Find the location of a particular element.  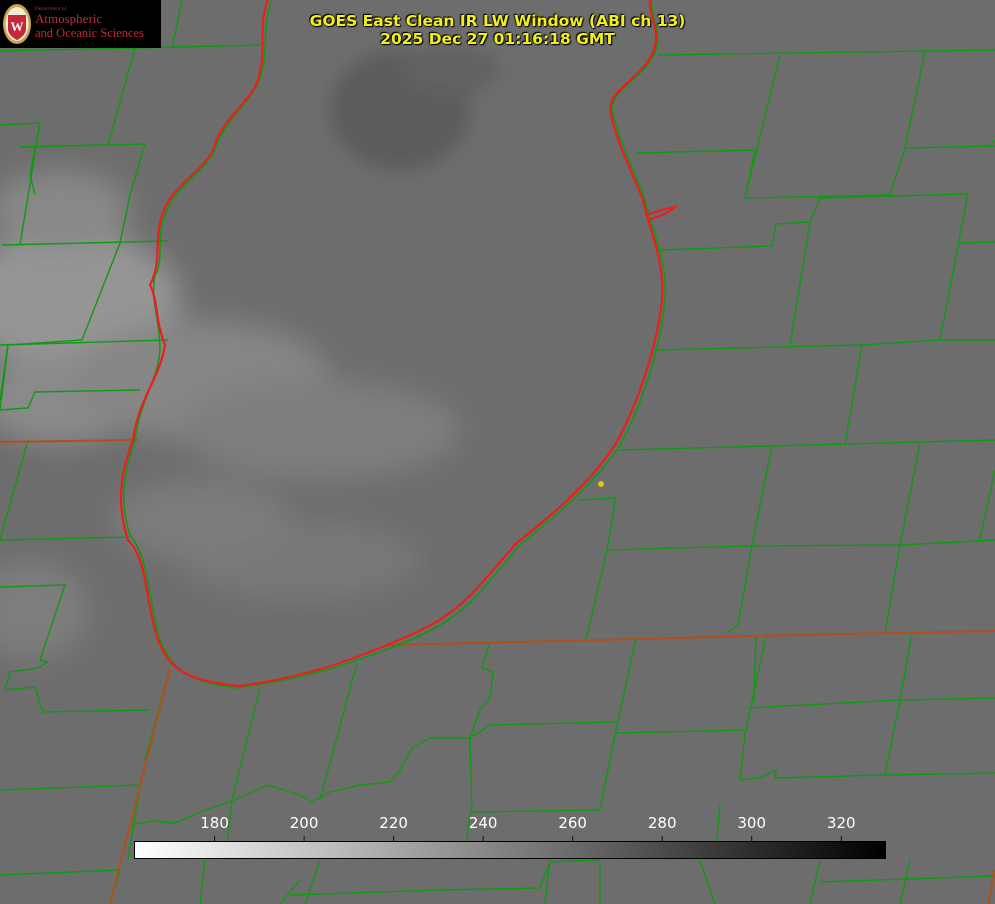

colorbar-tick-label: 260 is located at coordinates (572, 823).